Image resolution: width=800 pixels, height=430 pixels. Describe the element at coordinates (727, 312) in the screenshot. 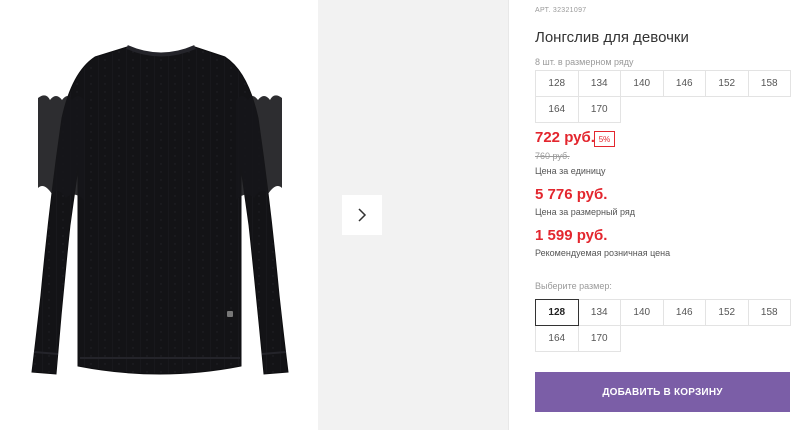

I see `size-option: 152` at that location.